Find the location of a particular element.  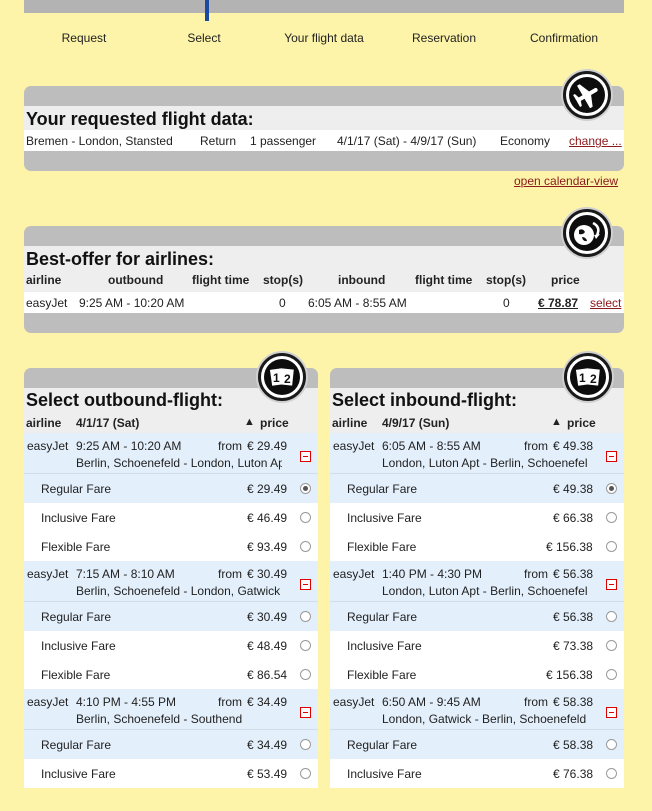

fare-option: Regular Fare € 34.49 is located at coordinates (171, 744).